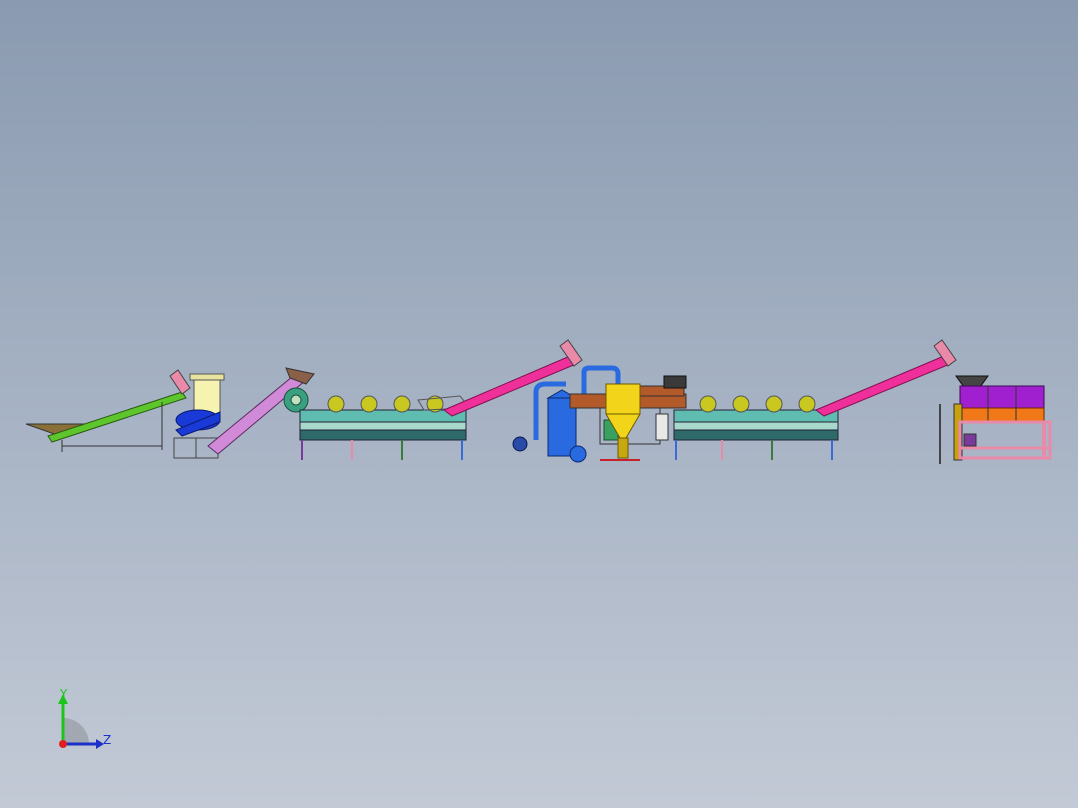  I want to click on origin-dot-icon, so click(63, 744).